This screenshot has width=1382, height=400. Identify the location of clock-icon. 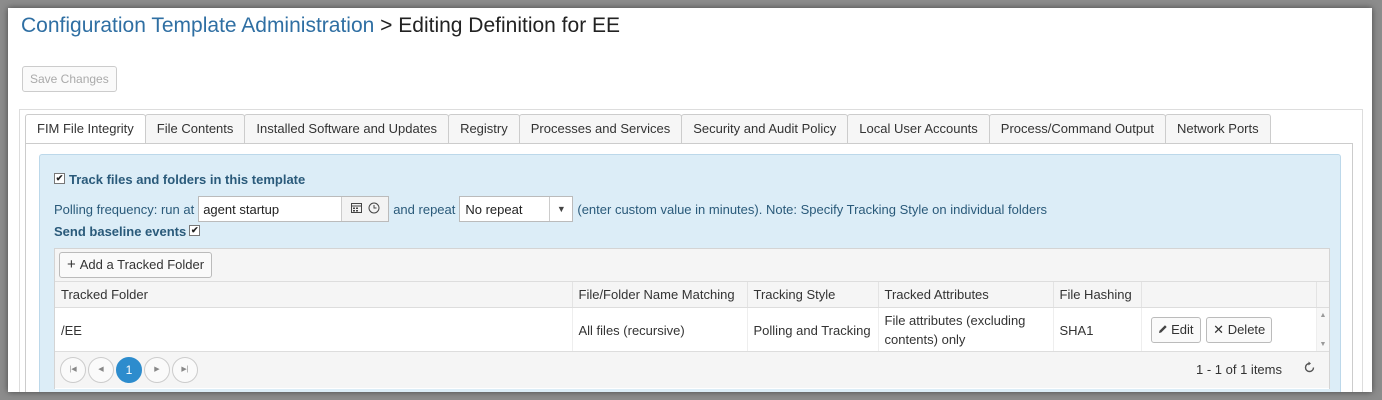
(374, 209).